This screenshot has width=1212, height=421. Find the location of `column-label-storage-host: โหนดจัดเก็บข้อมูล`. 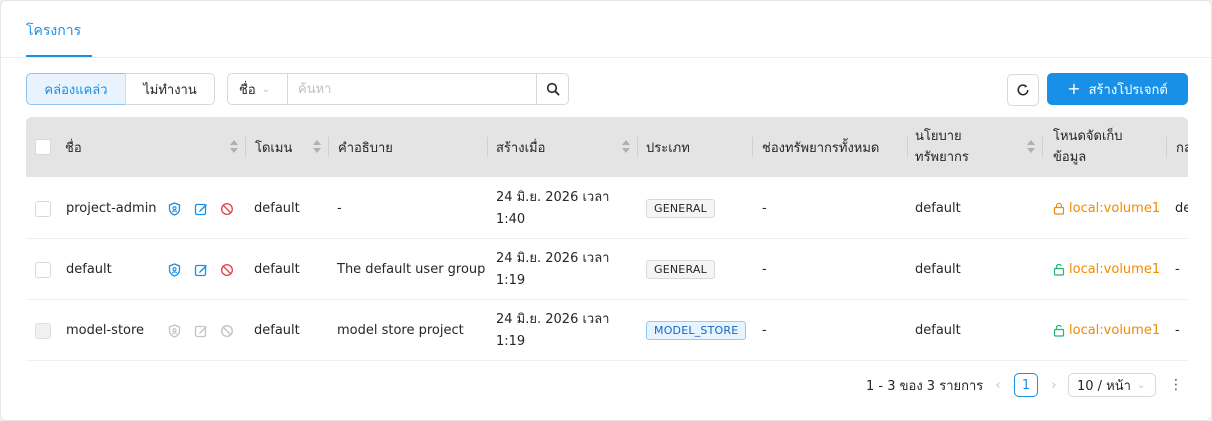

column-label-storage-host: โหนดจัดเก็บข้อมูล is located at coordinates (1088, 147).